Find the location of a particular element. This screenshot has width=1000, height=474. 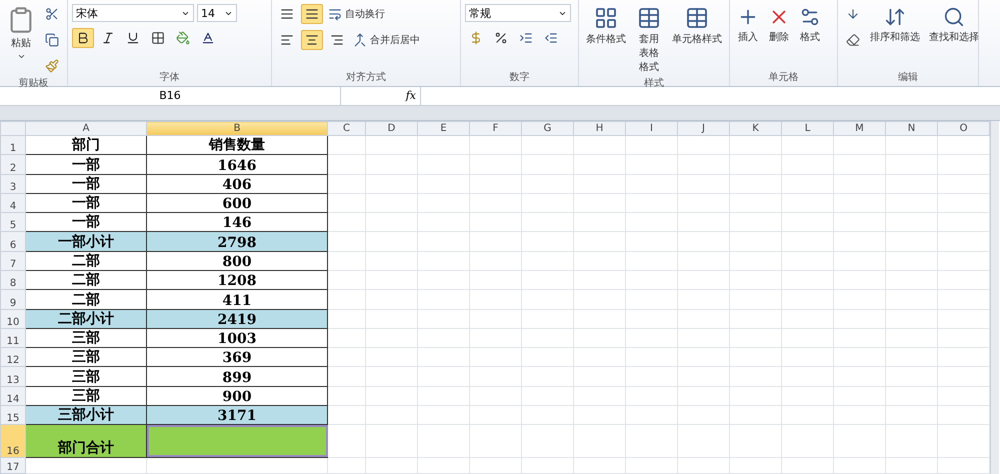

currency-icon is located at coordinates (476, 38).